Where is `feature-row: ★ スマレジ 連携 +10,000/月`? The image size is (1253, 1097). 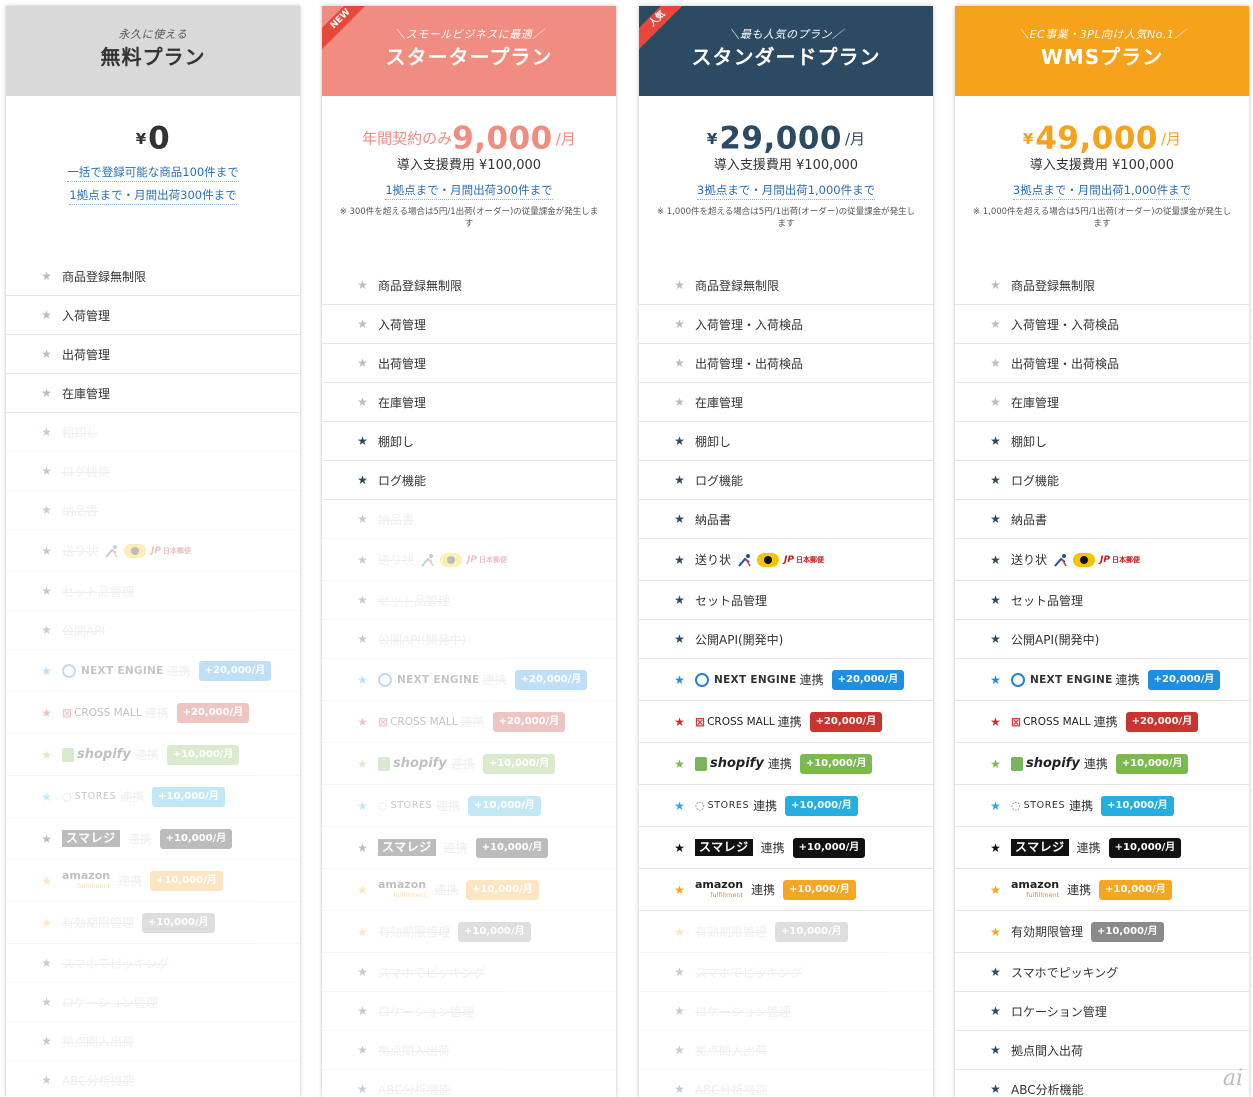
feature-row: ★ スマレジ 連携 +10,000/月 is located at coordinates (469, 848).